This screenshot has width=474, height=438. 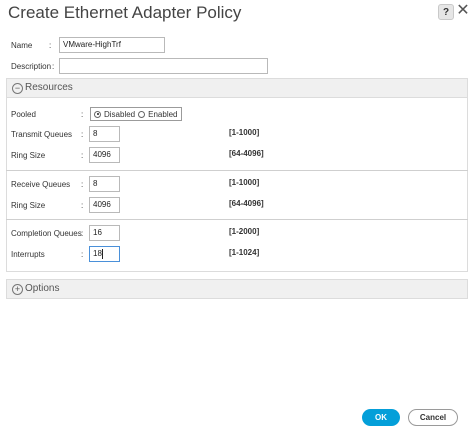 I want to click on interrupts-colon: :, so click(x=82, y=254).